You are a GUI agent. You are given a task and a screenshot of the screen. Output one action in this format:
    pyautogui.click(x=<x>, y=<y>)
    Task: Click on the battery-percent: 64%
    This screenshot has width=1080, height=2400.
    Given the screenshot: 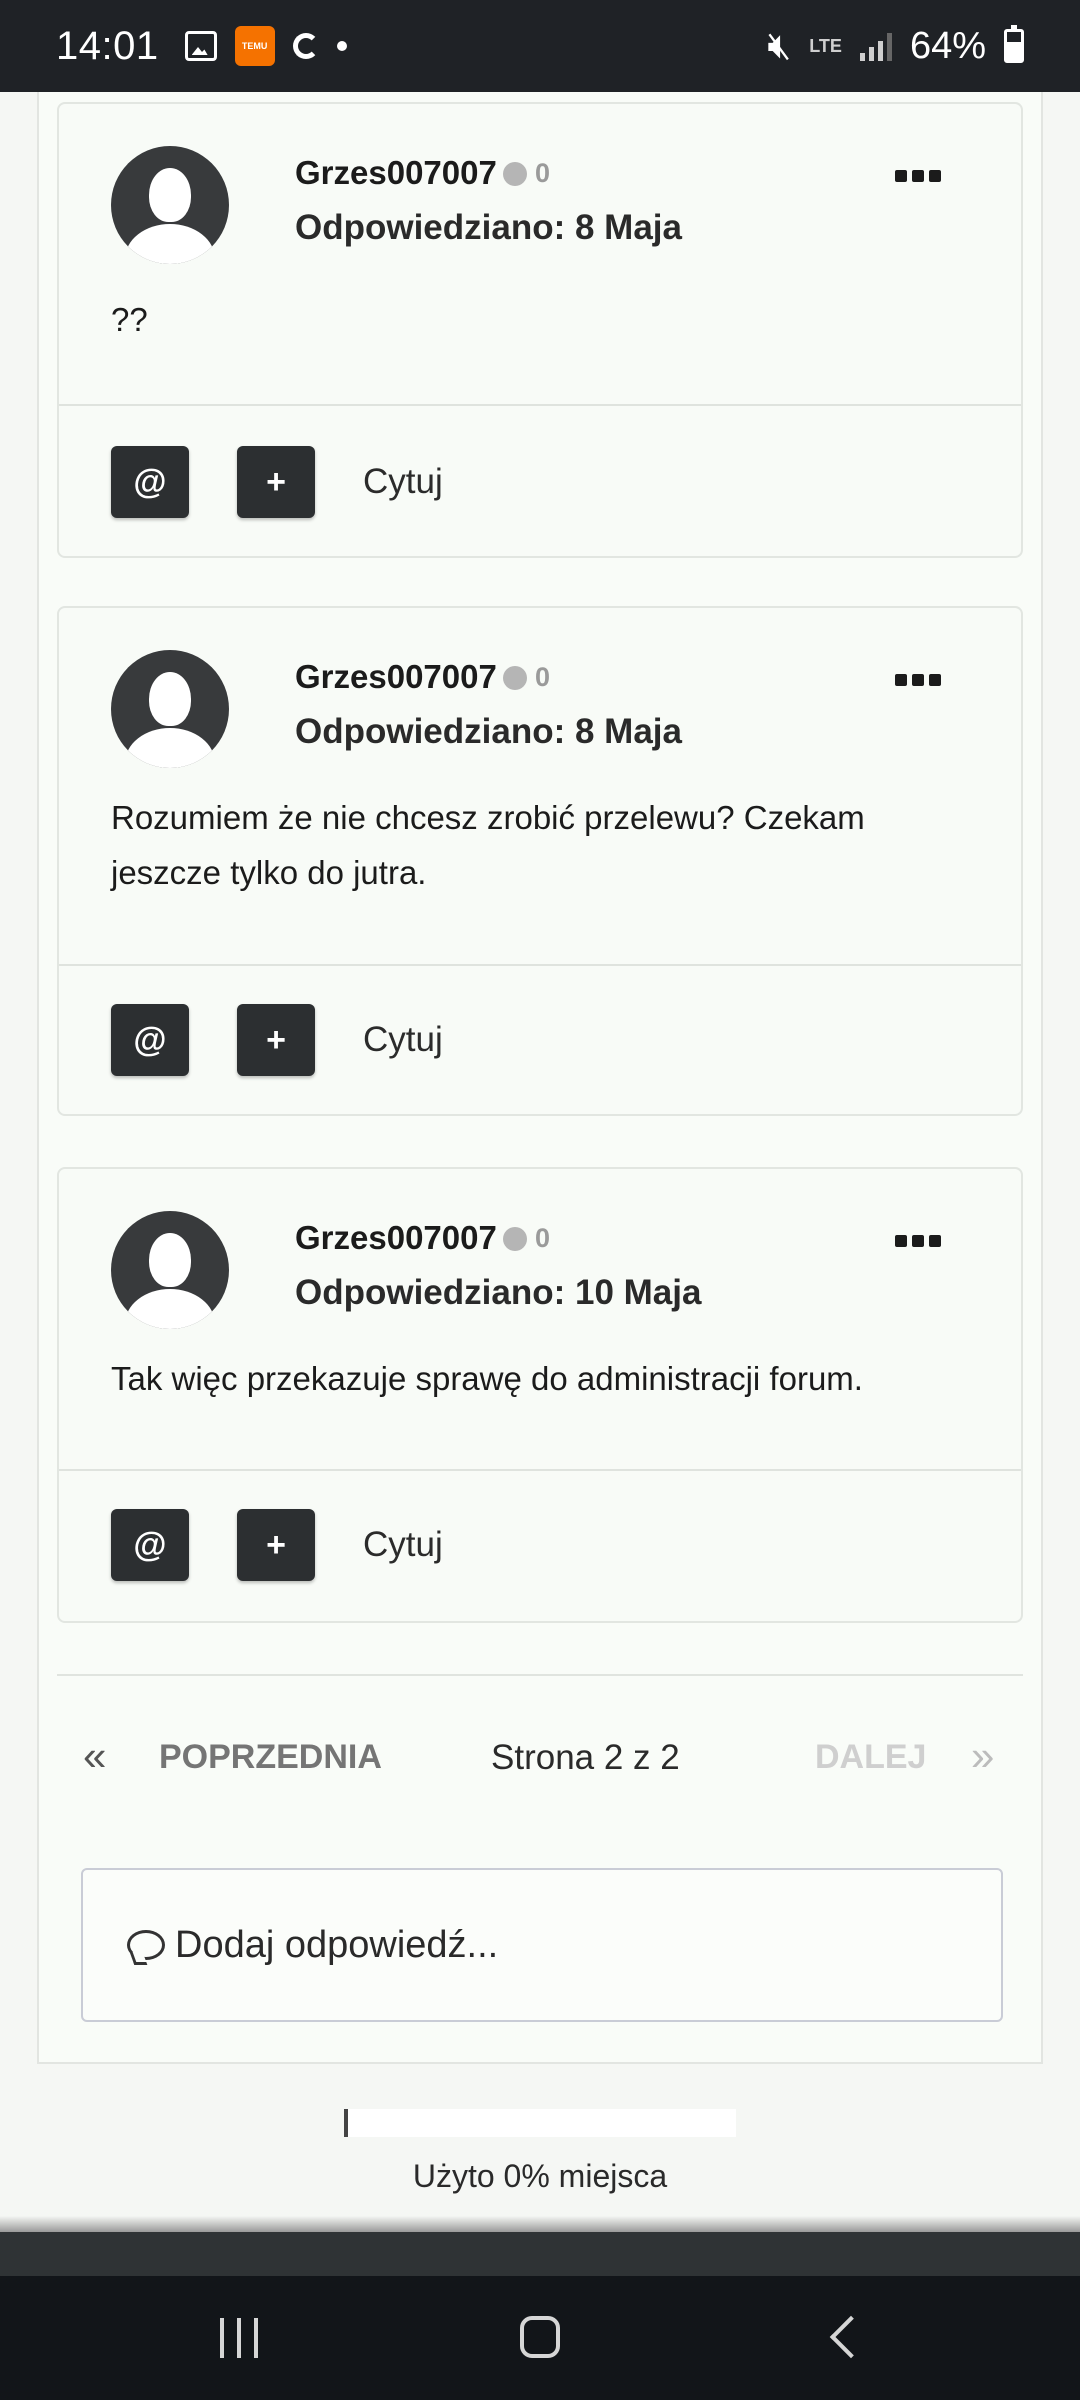 What is the action you would take?
    pyautogui.click(x=947, y=45)
    